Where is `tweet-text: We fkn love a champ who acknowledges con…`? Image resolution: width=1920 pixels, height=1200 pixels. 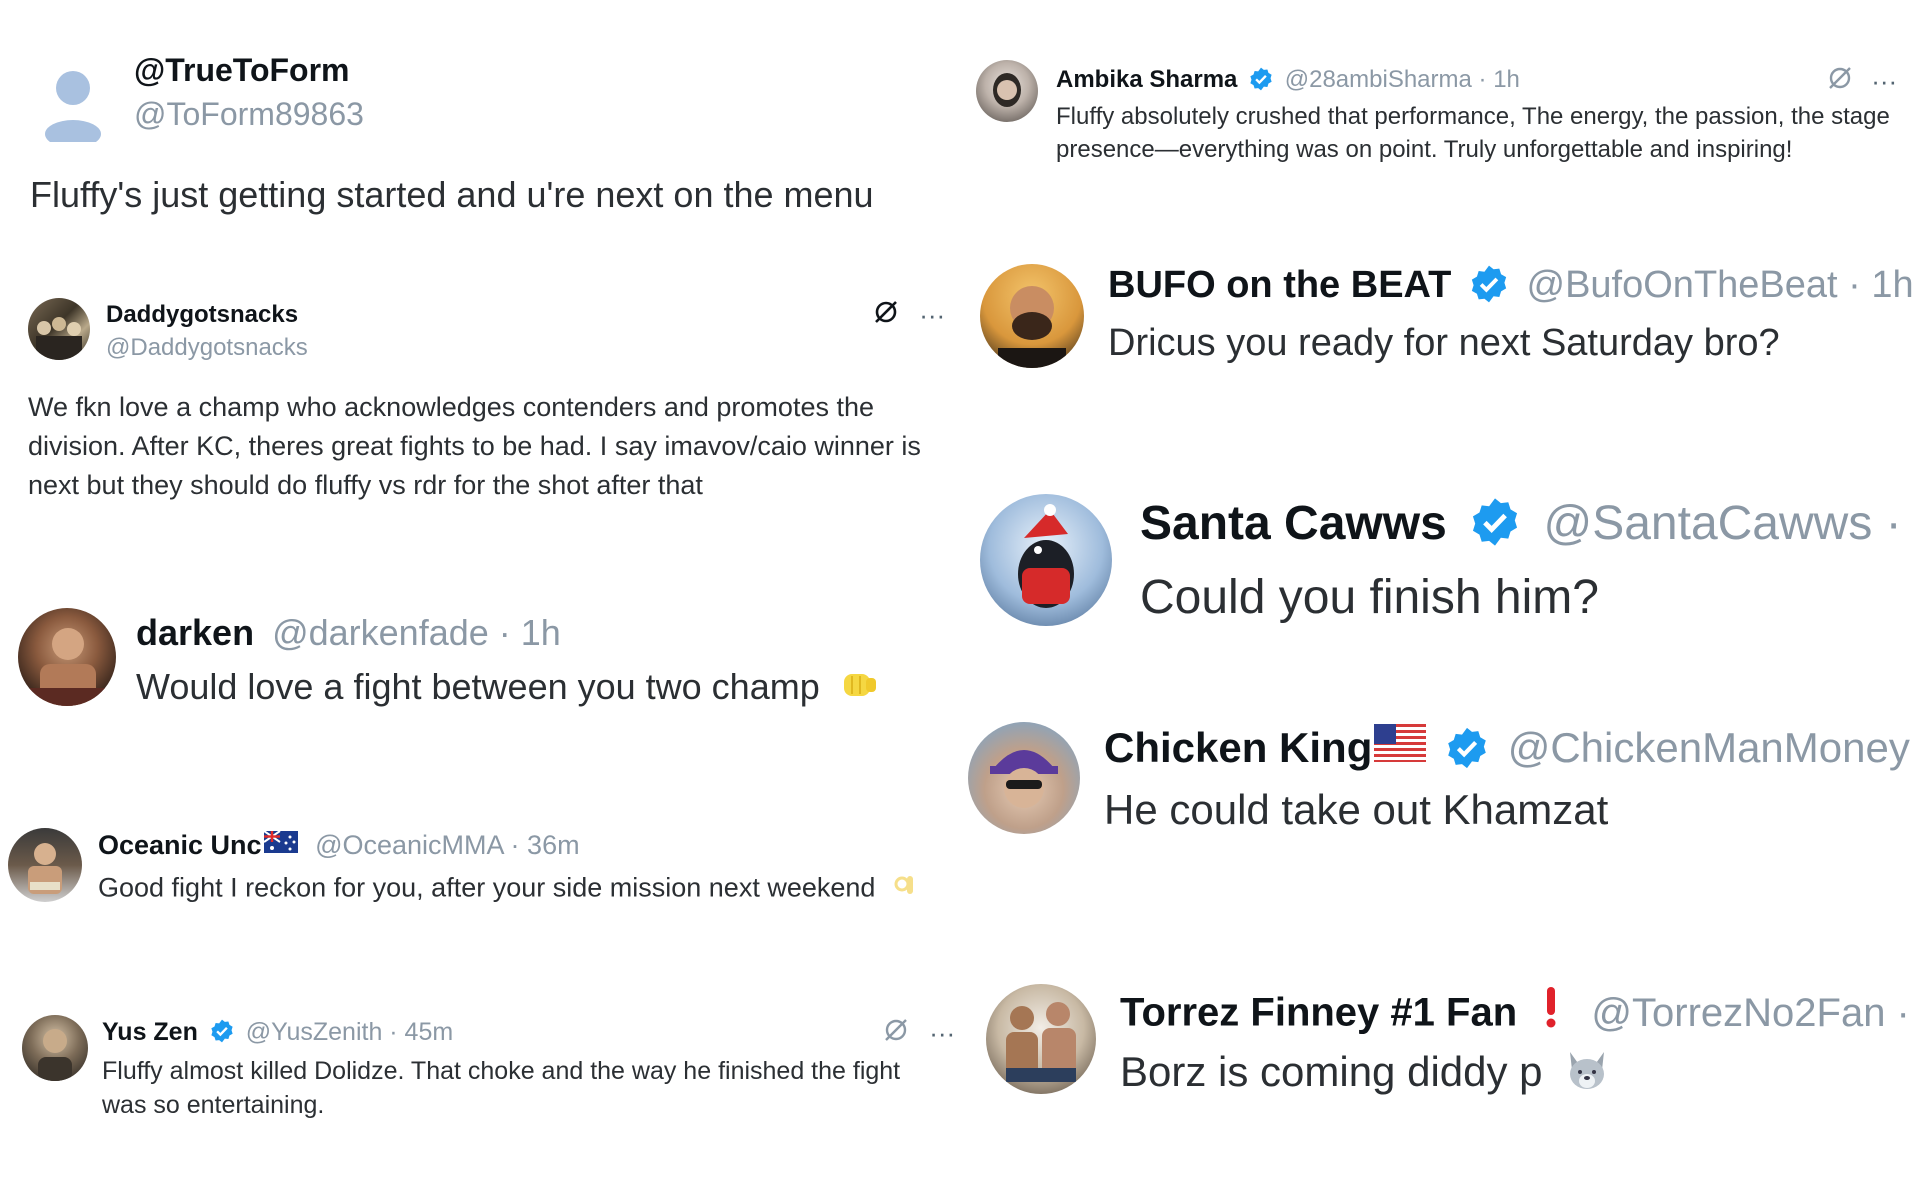 tweet-text: We fkn love a champ who acknowledges con… is located at coordinates (474, 446).